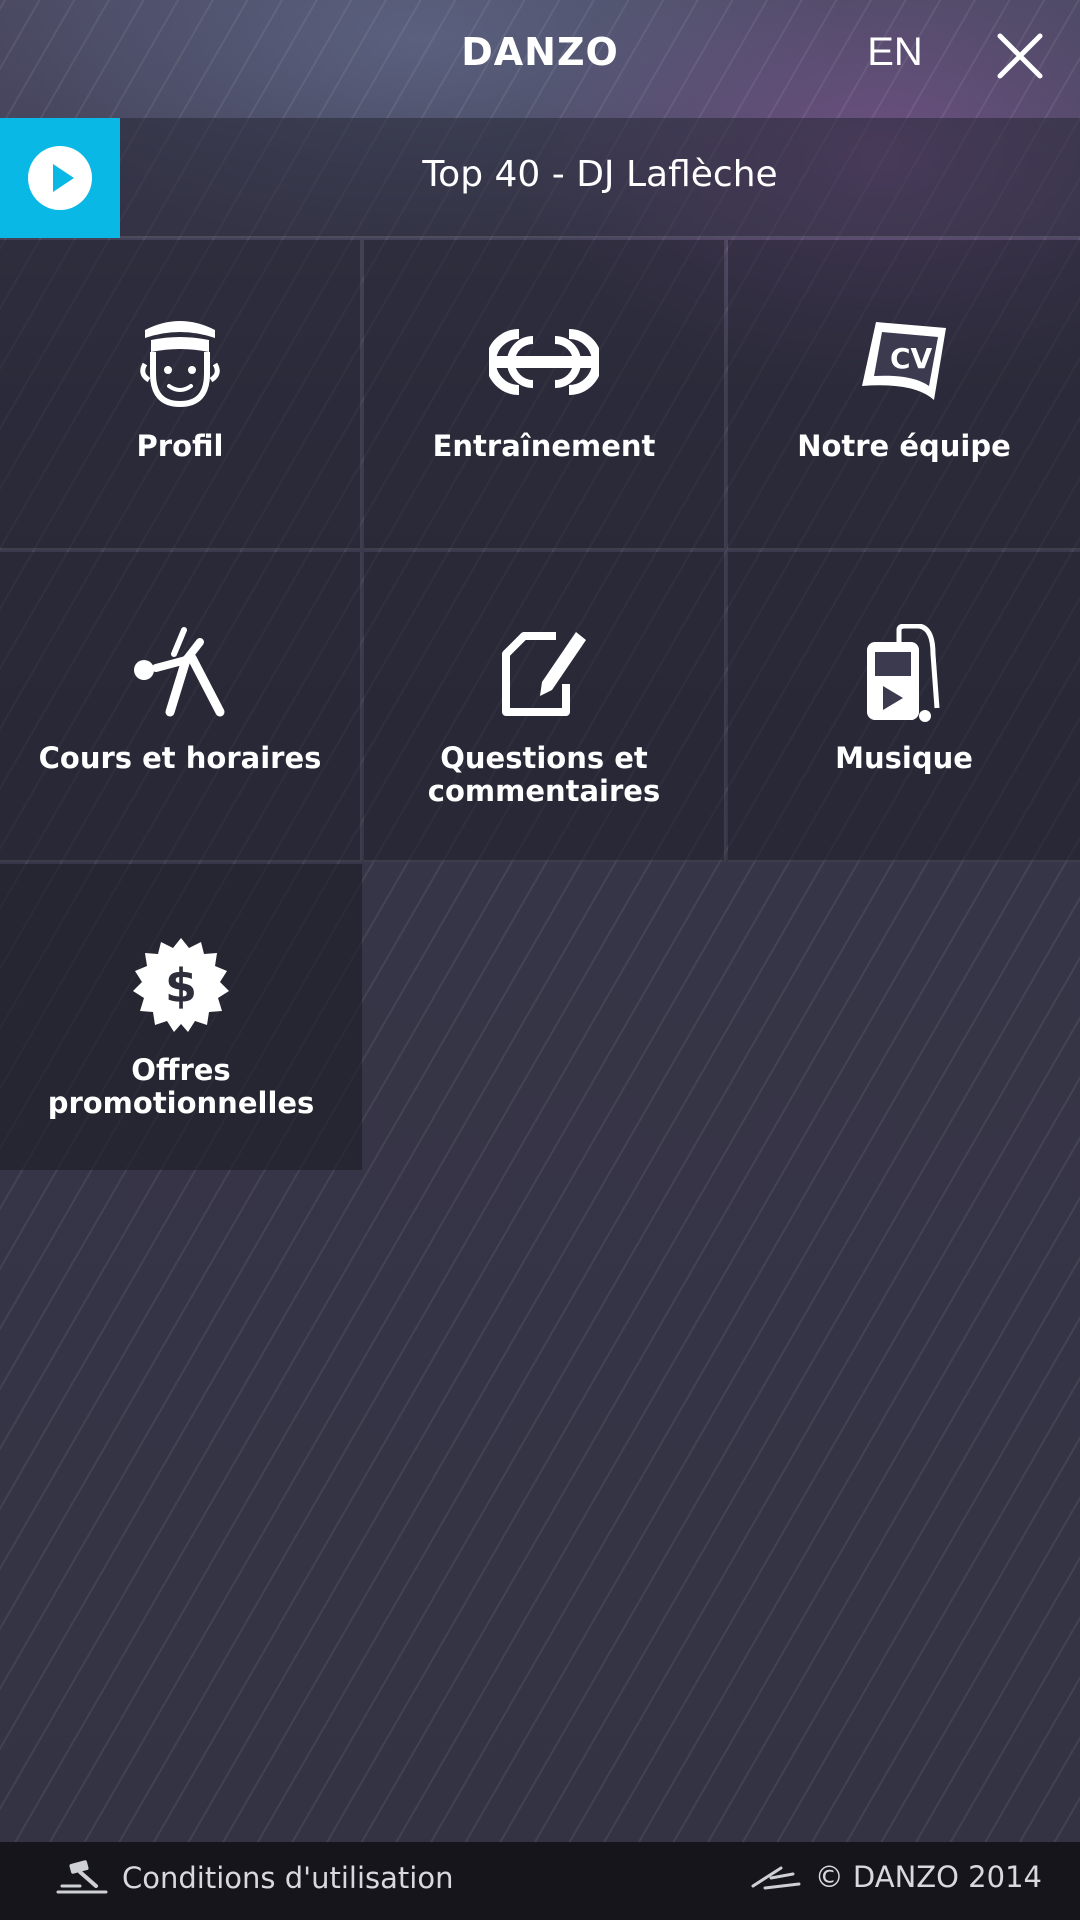 The height and width of the screenshot is (1920, 1080). Describe the element at coordinates (544, 774) in the screenshot. I see `tile-label: Questions et commentaires` at that location.